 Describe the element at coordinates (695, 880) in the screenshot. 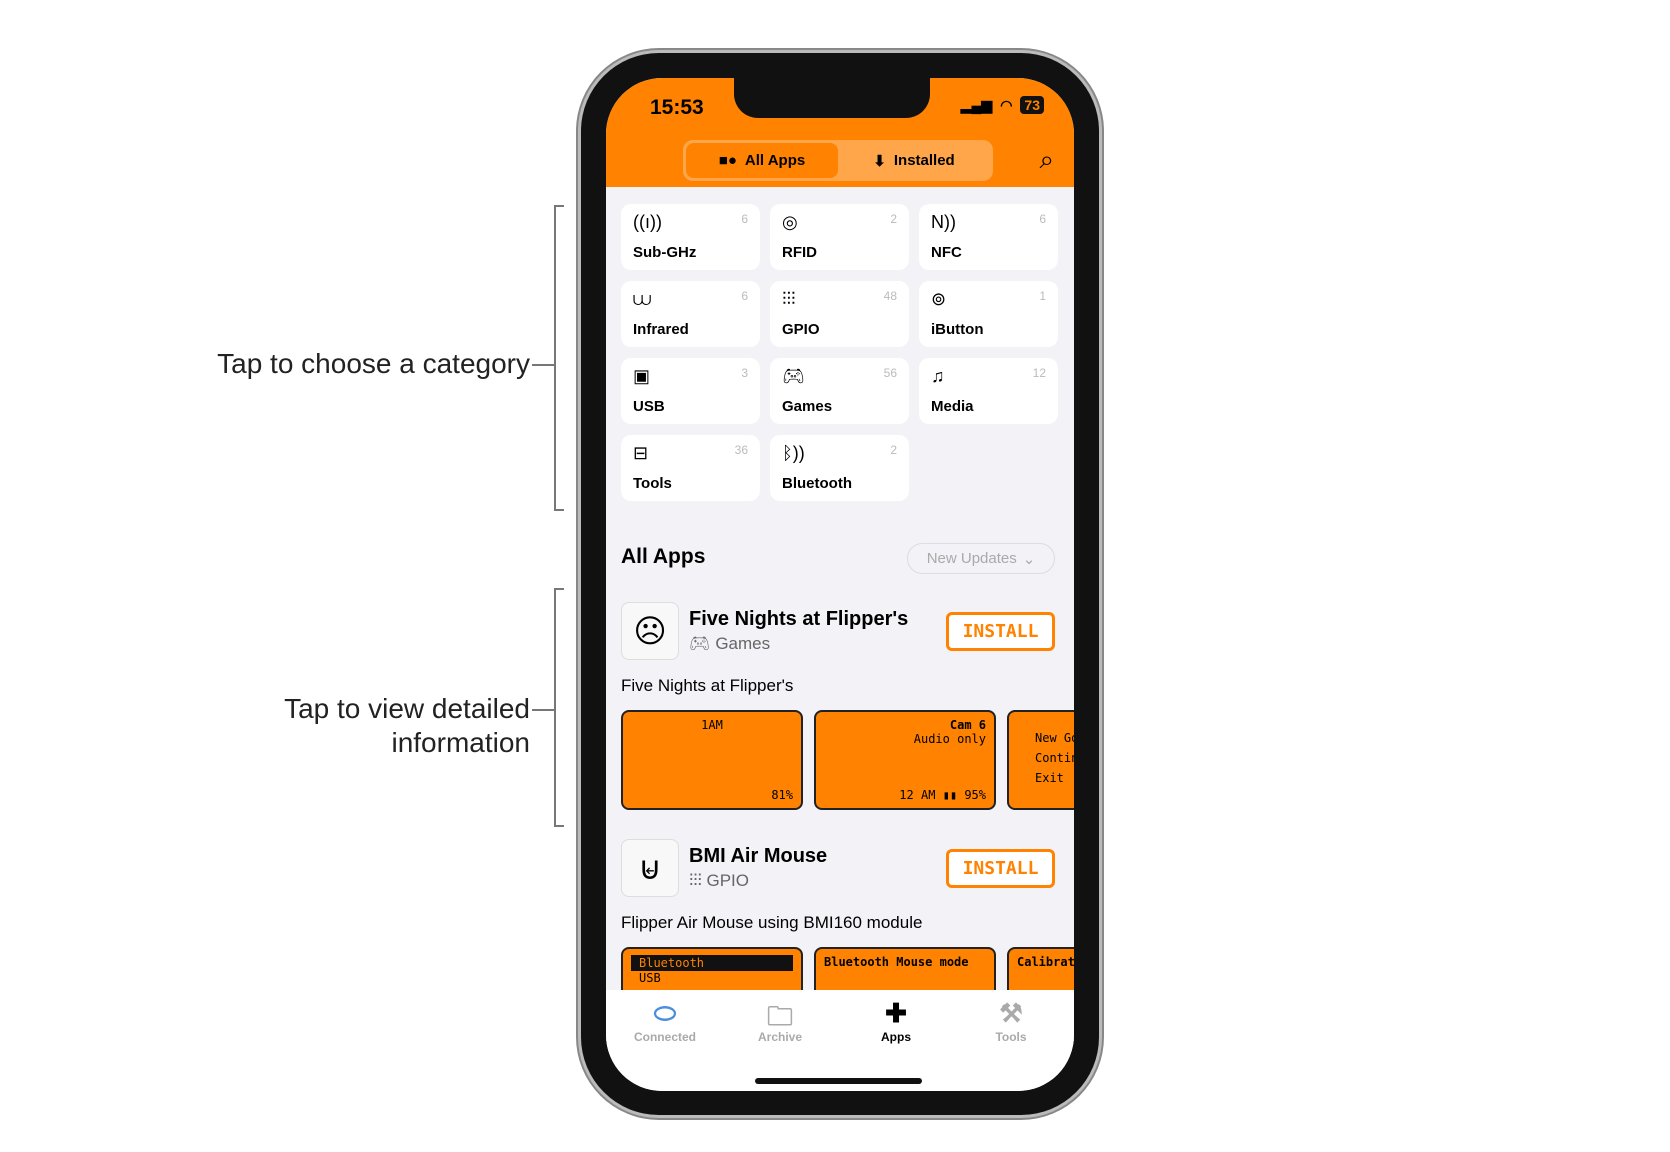

I see `gpio-icon: ⫶⫶⫶` at that location.